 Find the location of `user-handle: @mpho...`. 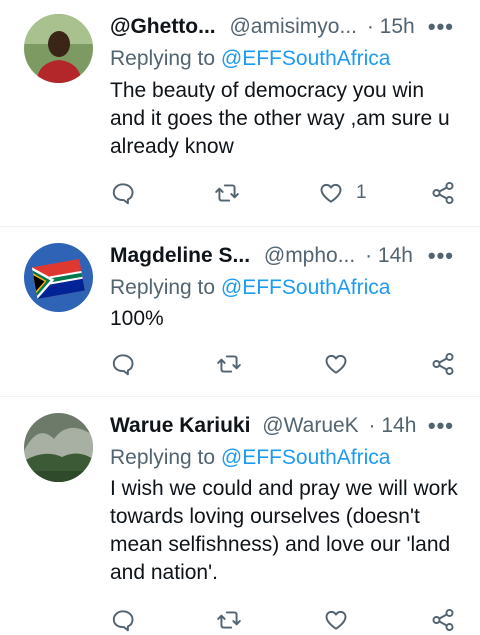

user-handle: @mpho... is located at coordinates (309, 255).